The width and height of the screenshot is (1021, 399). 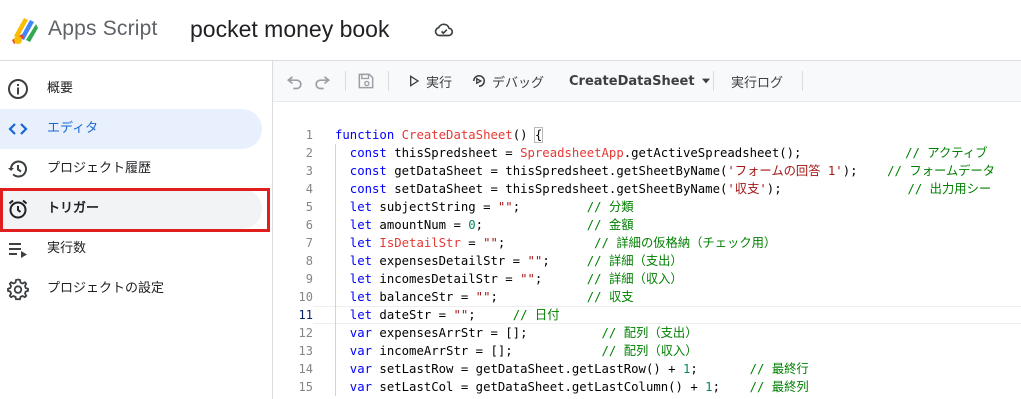 I want to click on code-token: // 金額, so click(x=558, y=225).